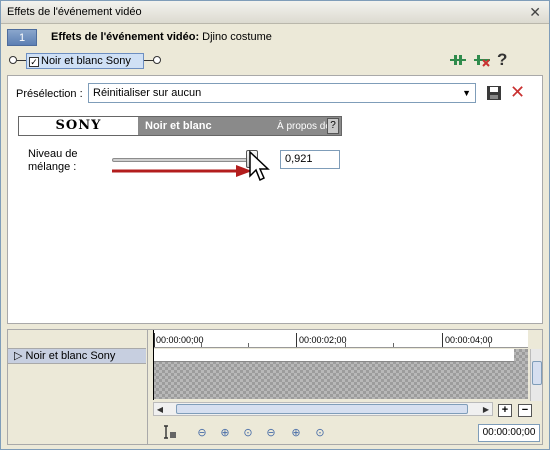 The width and height of the screenshot is (550, 450). I want to click on window-title: Effets de l'événement vidéo, so click(74, 12).